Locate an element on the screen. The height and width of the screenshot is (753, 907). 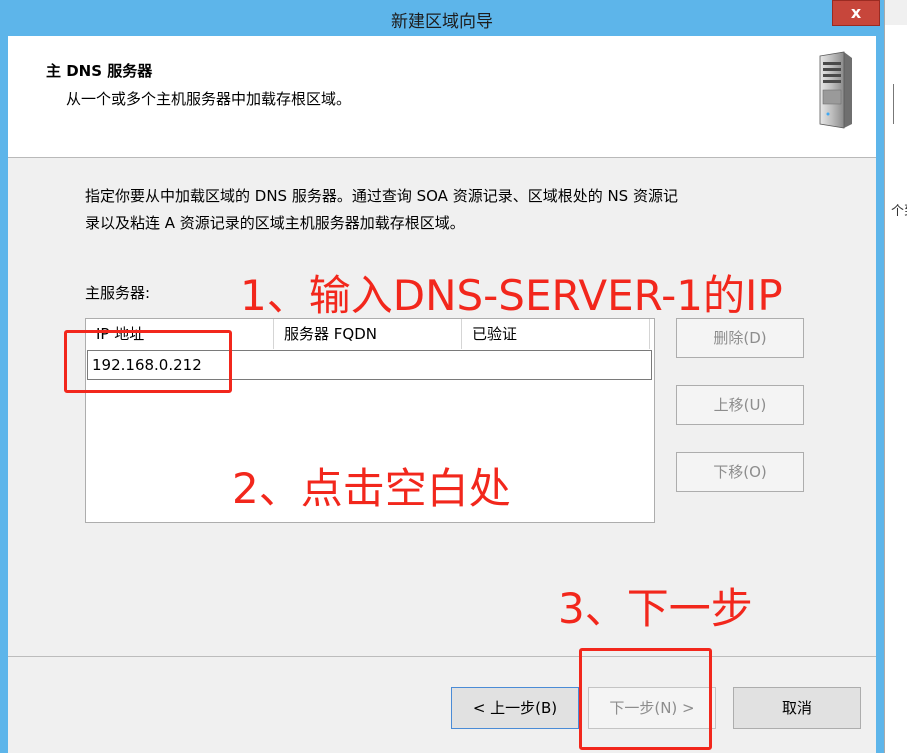
close-button: x is located at coordinates (856, 13).